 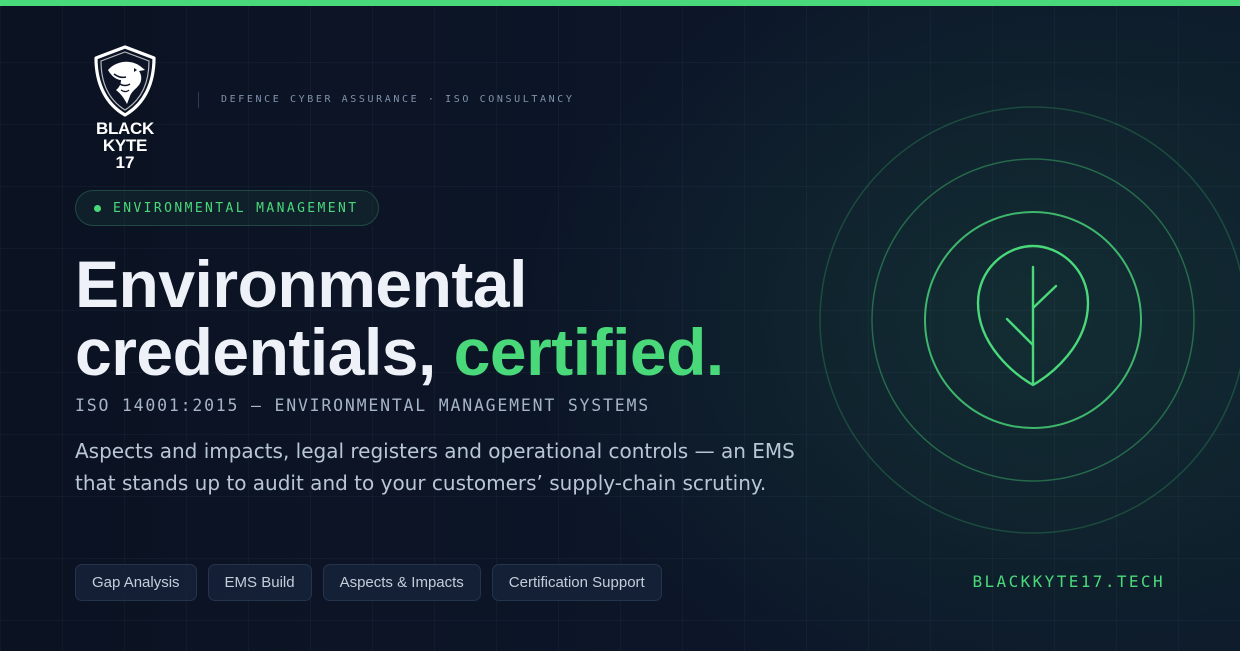 What do you see at coordinates (576, 582) in the screenshot?
I see `service-chip-certification-support: Certification Support` at bounding box center [576, 582].